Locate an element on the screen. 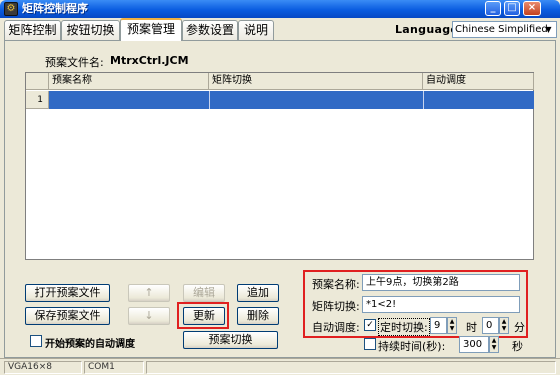  plan-switch-button: 预案切换 is located at coordinates (230, 340).